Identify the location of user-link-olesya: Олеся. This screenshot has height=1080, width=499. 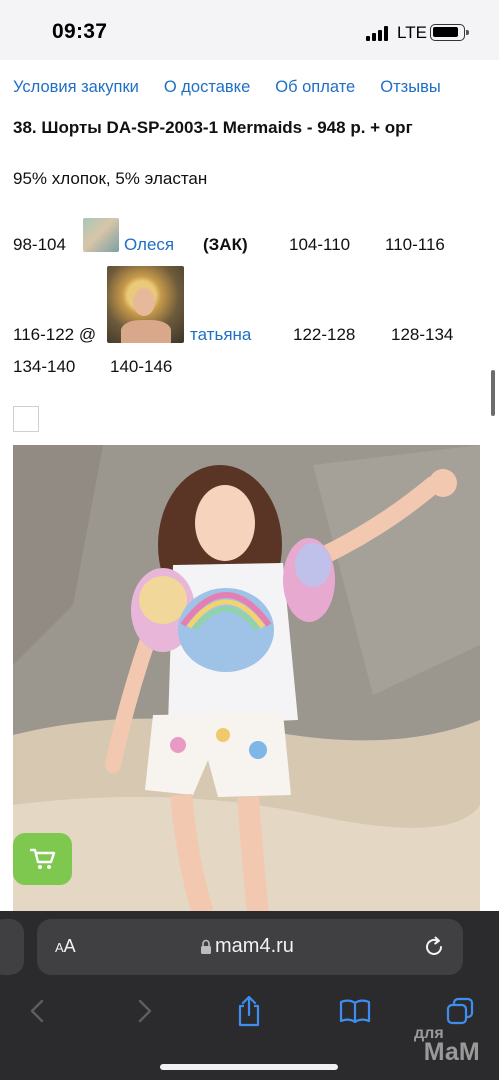
(149, 244).